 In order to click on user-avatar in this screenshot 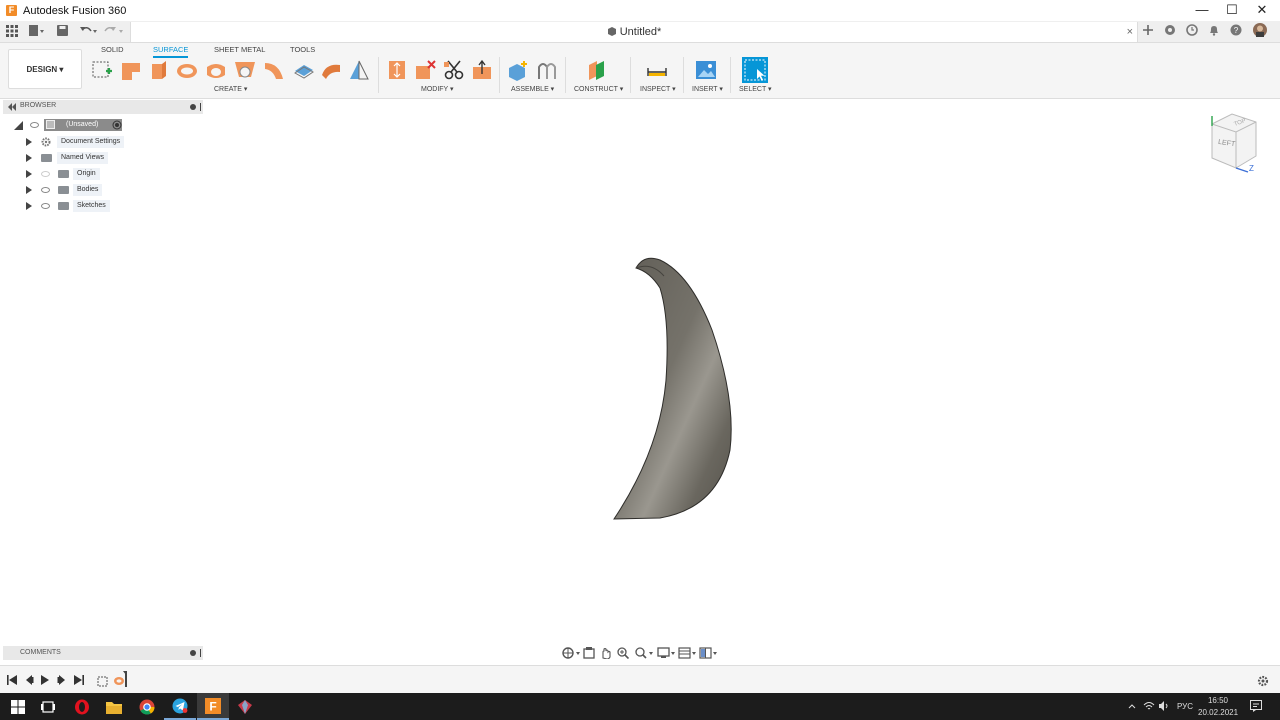, I will do `click(1260, 30)`.